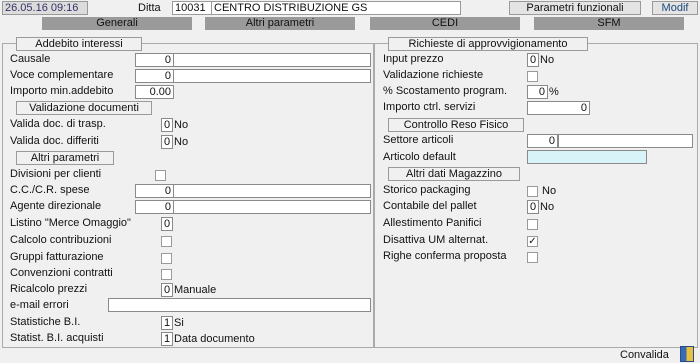 The image size is (700, 363). What do you see at coordinates (56, 206) in the screenshot?
I see `agente-direzionale-label: Agente direzionale` at bounding box center [56, 206].